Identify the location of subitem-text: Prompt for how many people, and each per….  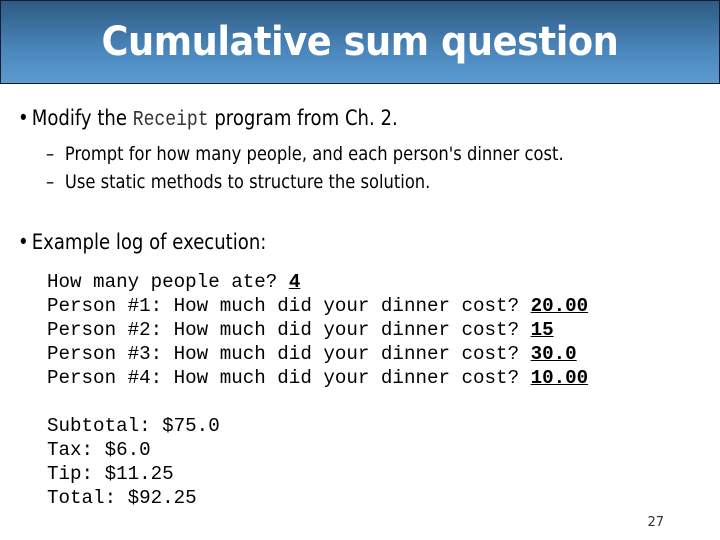
(314, 154).